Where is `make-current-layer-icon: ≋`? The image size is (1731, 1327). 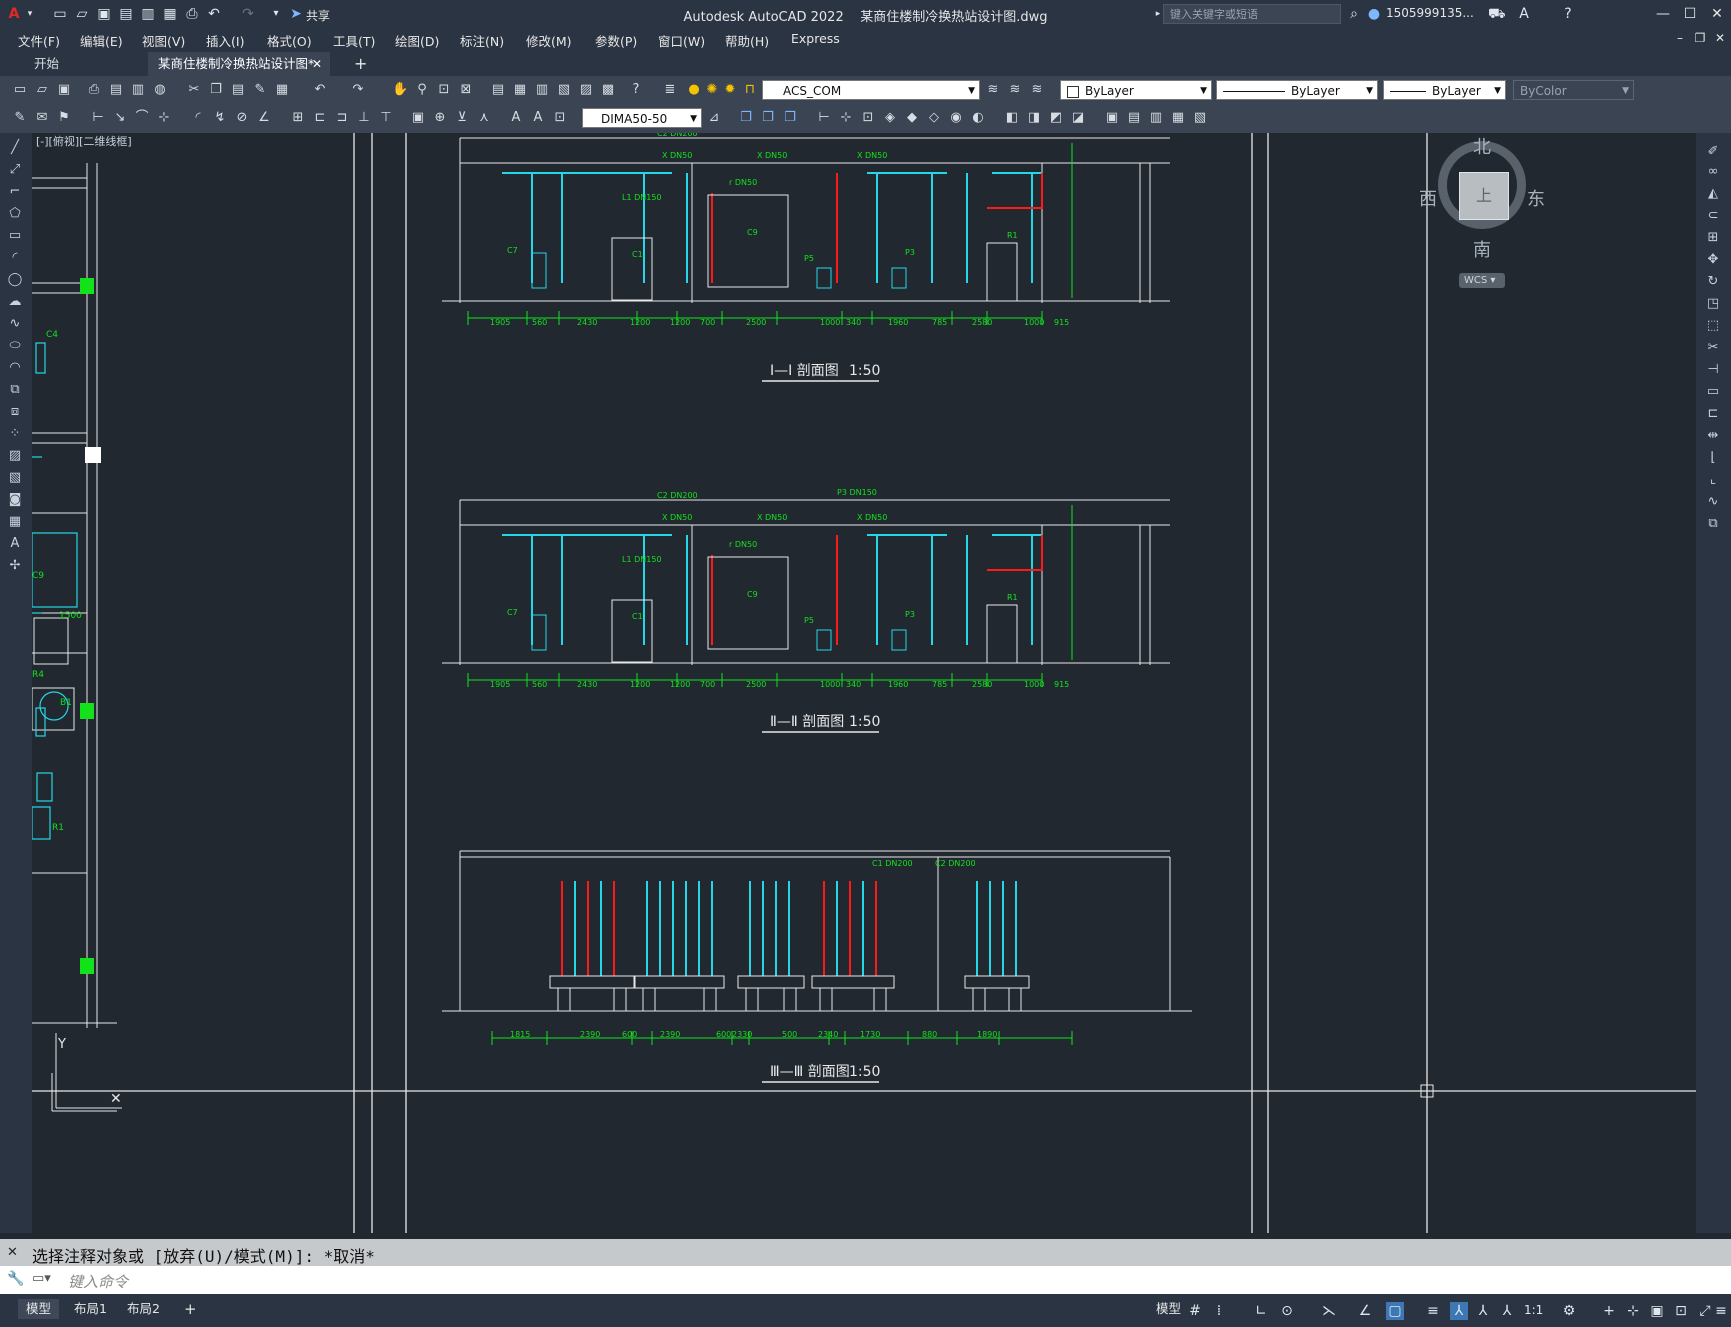 make-current-layer-icon: ≋ is located at coordinates (993, 90).